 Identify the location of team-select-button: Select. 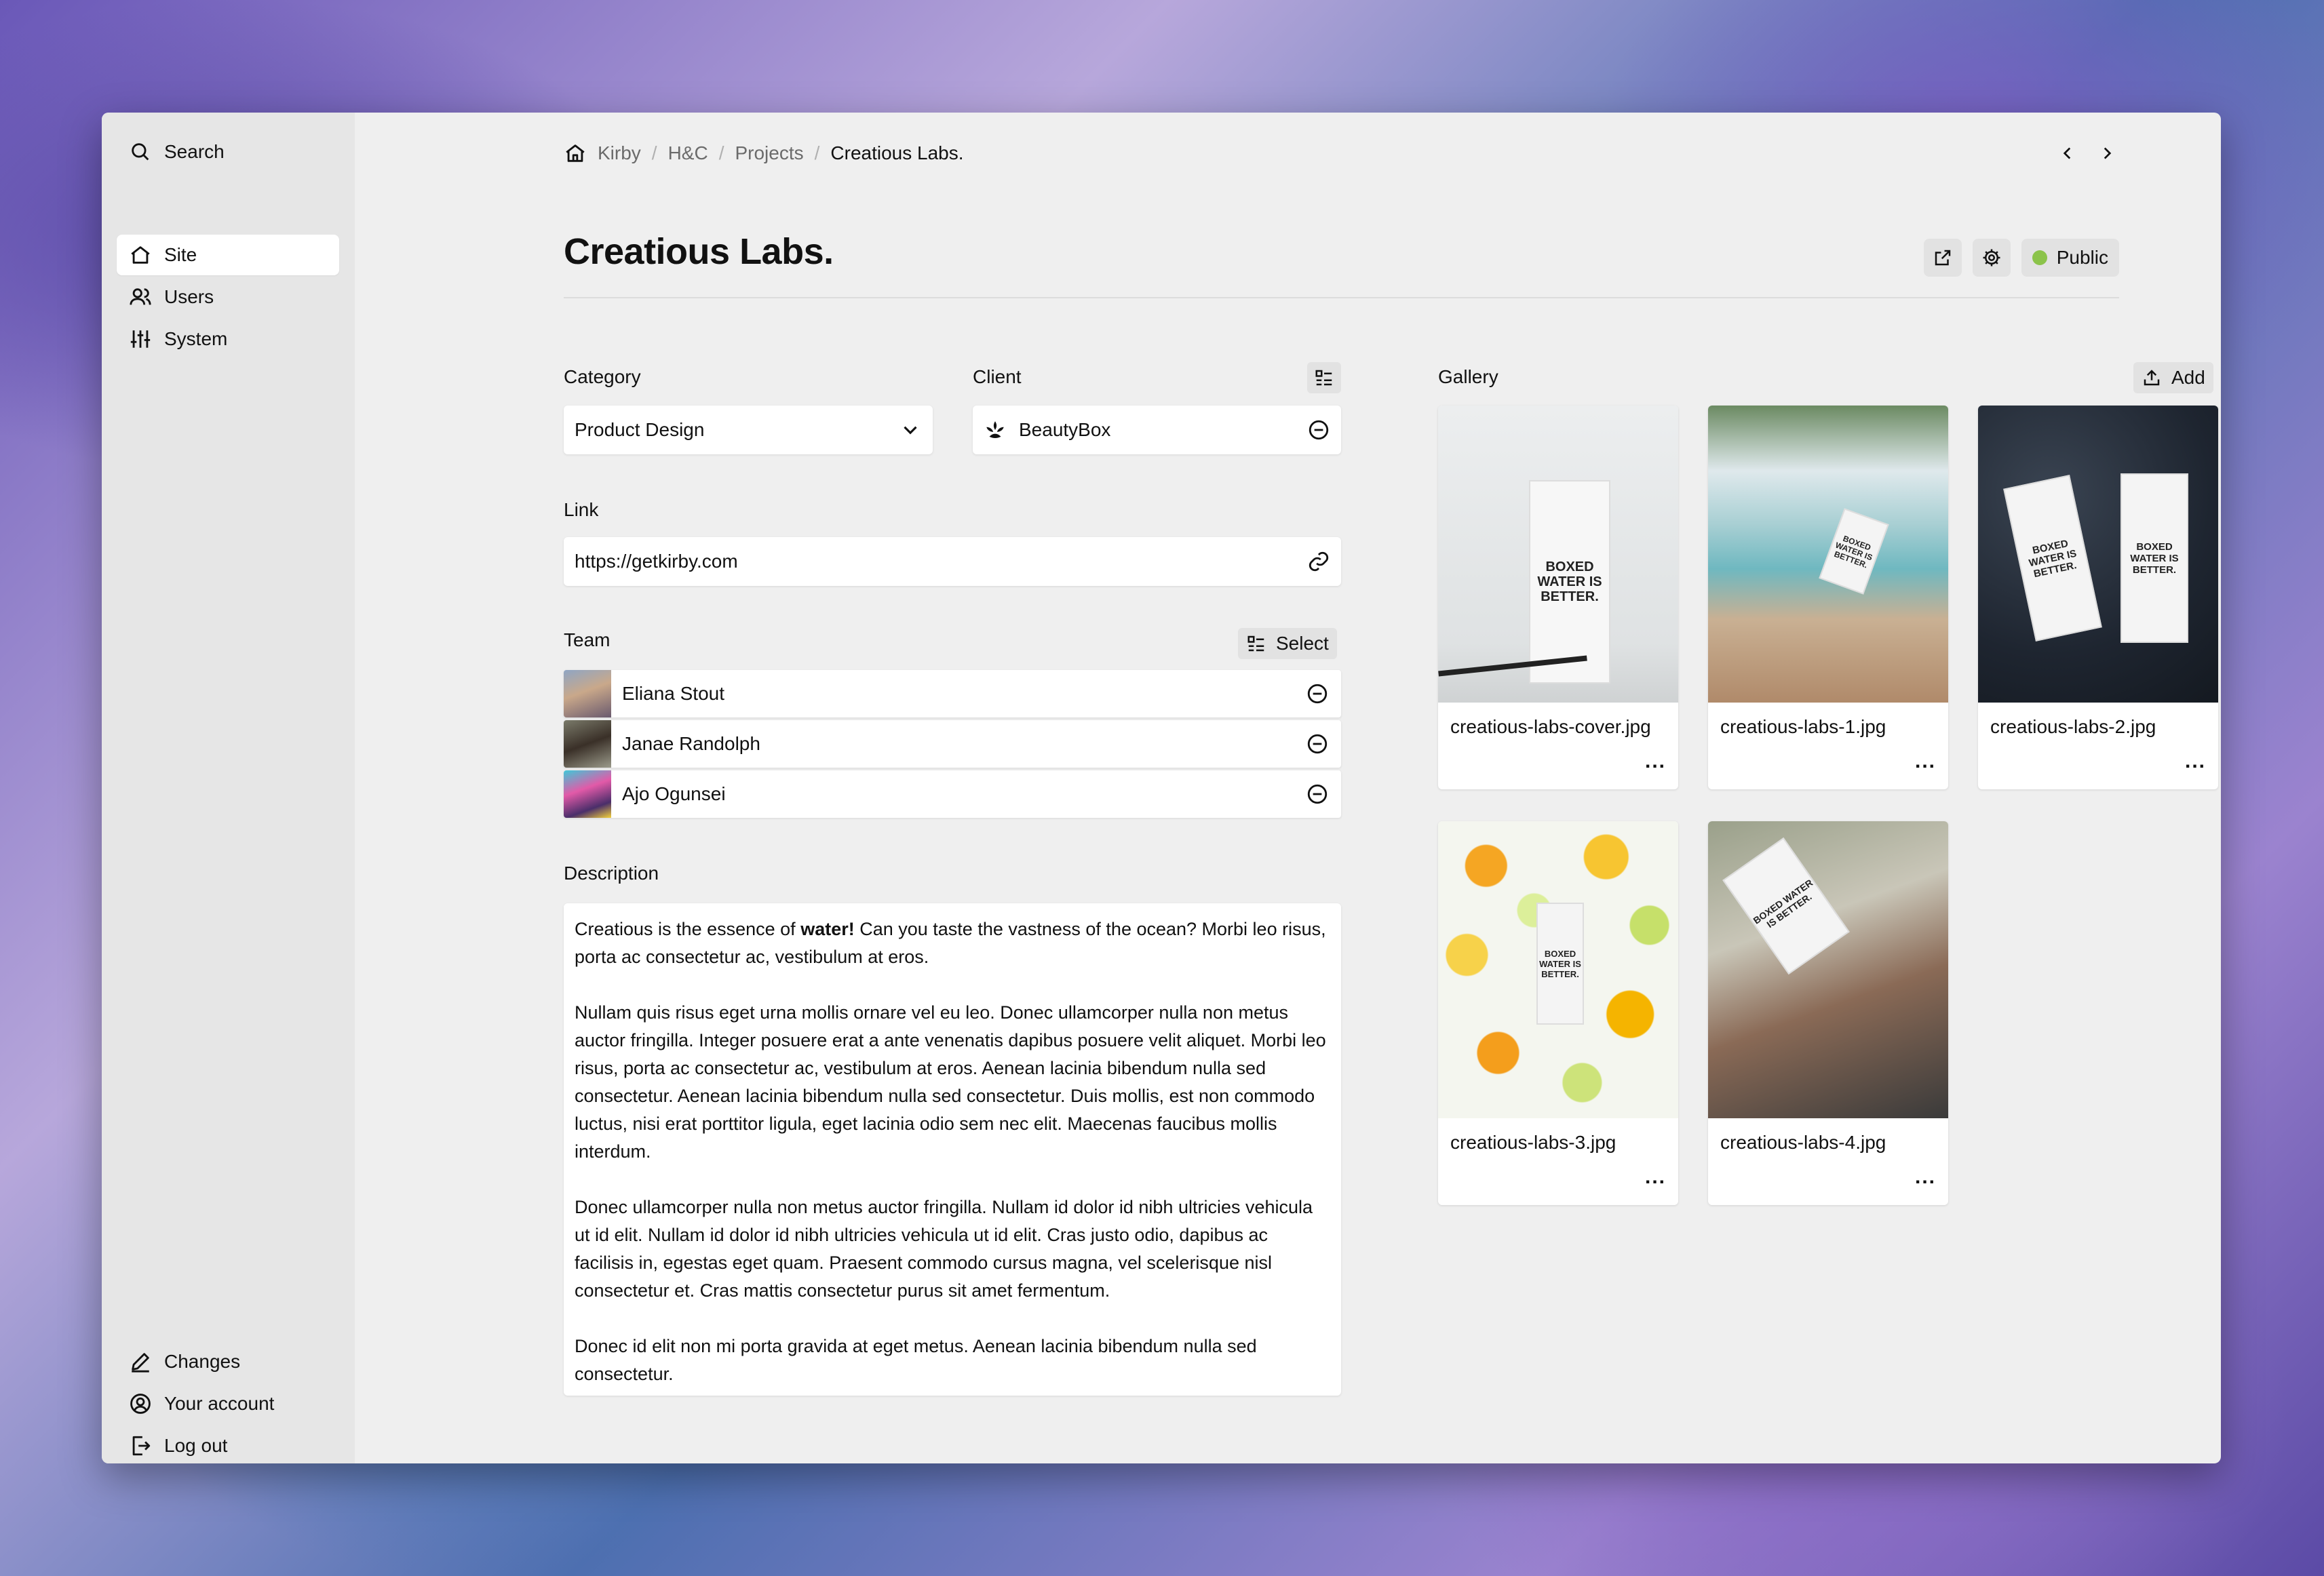
(1288, 643).